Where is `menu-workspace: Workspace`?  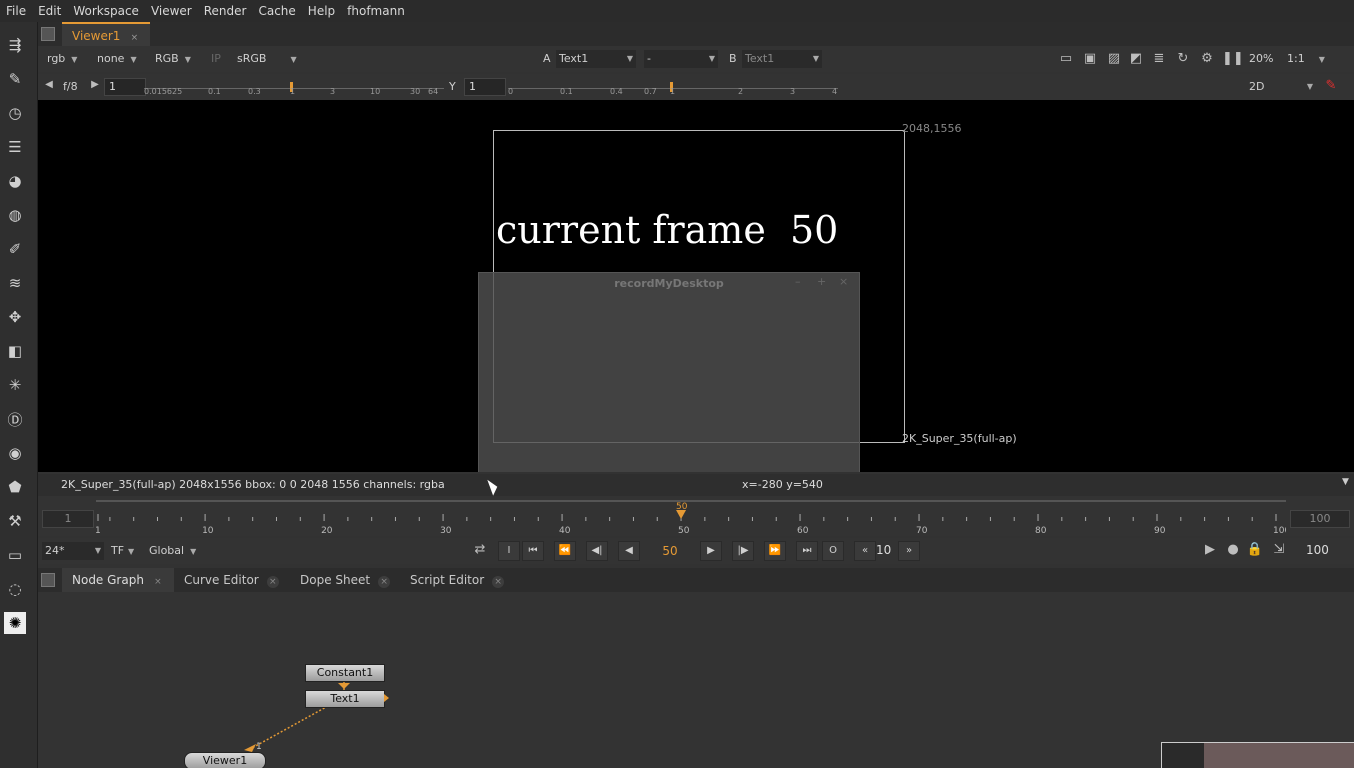 menu-workspace: Workspace is located at coordinates (106, 11).